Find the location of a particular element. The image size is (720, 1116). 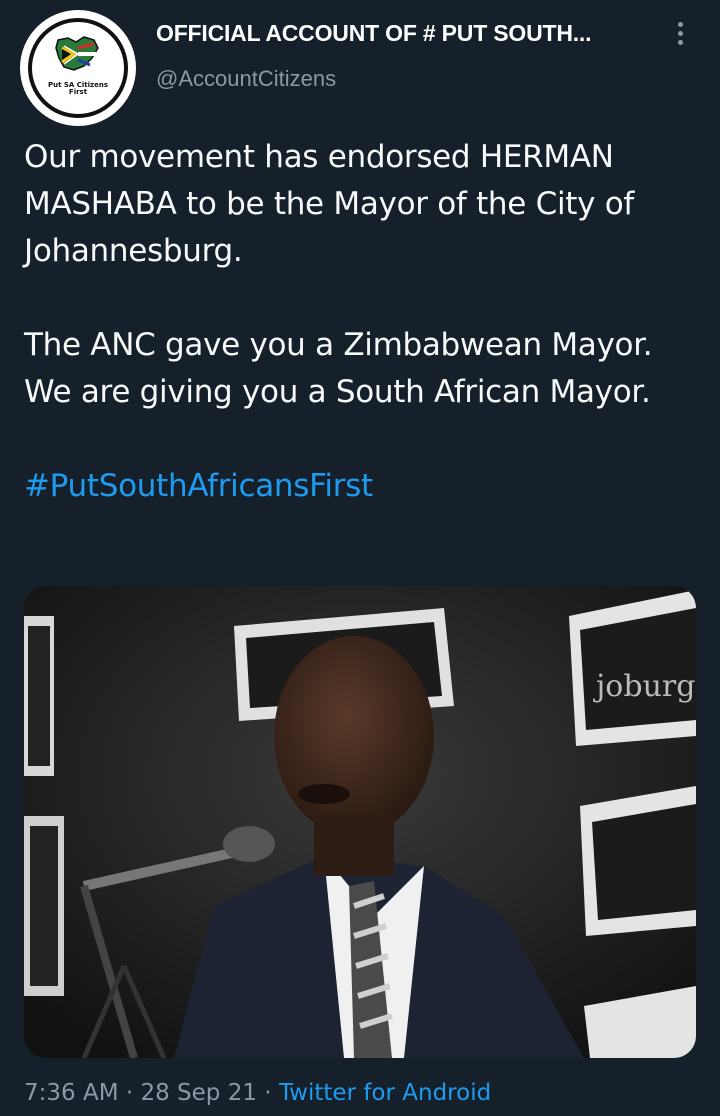

user-handle: @AccountCitizens is located at coordinates (246, 79).